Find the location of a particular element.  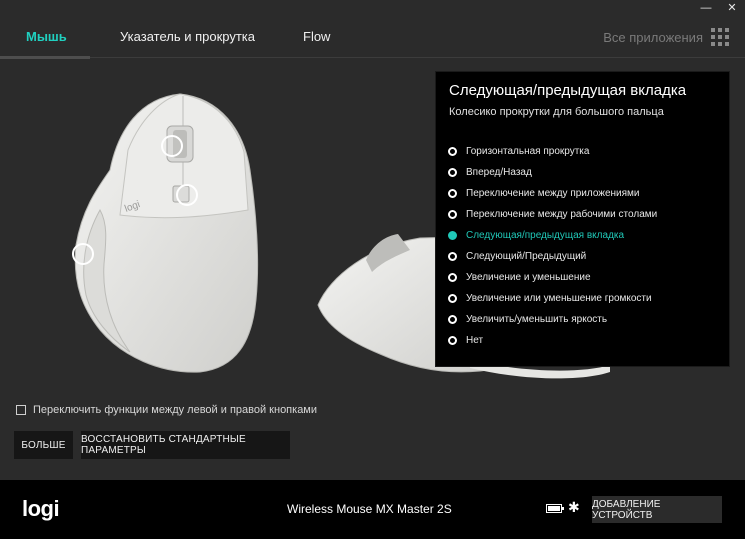

popup-subtitle: Колесико прокрутки для большого пальца is located at coordinates (556, 112).